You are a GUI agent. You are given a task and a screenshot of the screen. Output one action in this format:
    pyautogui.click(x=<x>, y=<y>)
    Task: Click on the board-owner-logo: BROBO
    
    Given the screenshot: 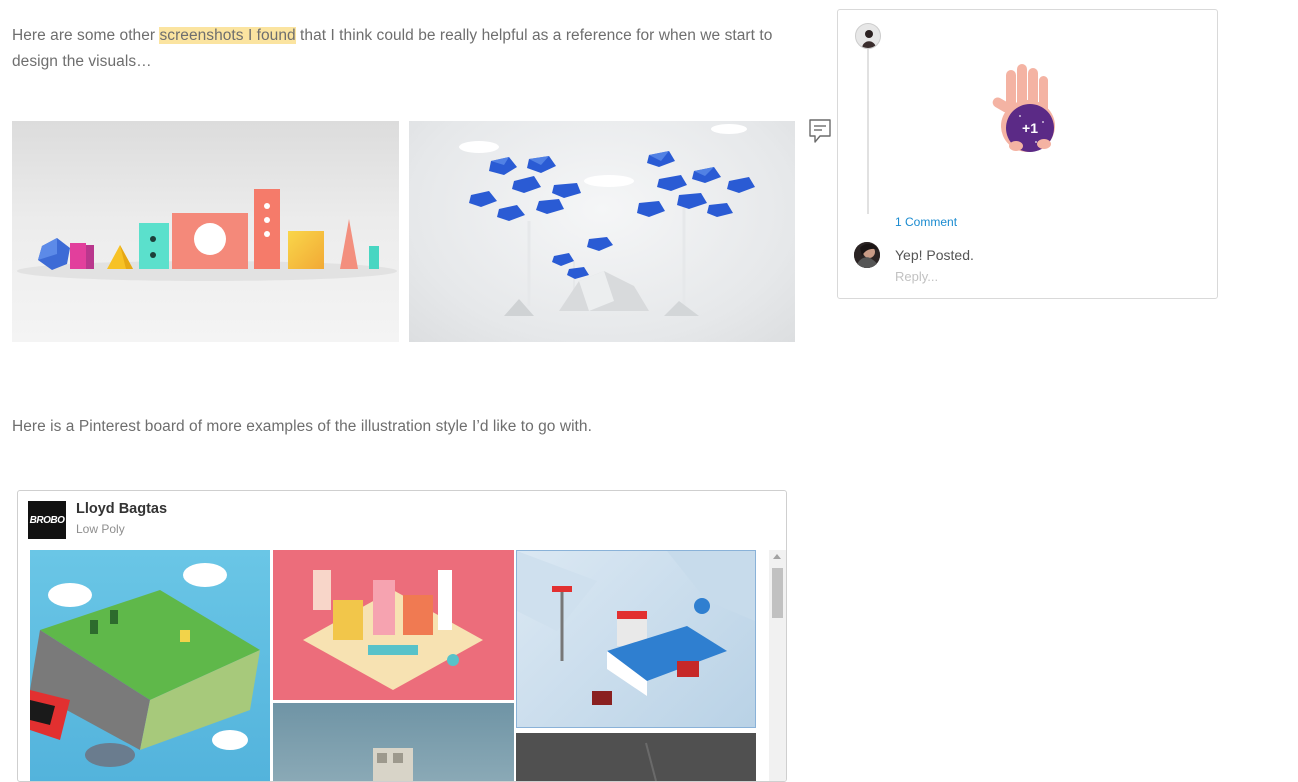 What is the action you would take?
    pyautogui.click(x=47, y=520)
    